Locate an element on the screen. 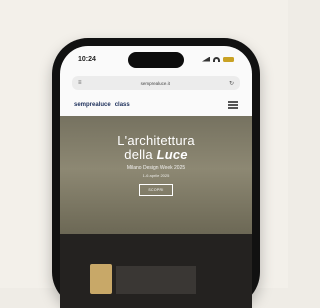 This screenshot has width=320, height=308. signal-icon is located at coordinates (206, 59).